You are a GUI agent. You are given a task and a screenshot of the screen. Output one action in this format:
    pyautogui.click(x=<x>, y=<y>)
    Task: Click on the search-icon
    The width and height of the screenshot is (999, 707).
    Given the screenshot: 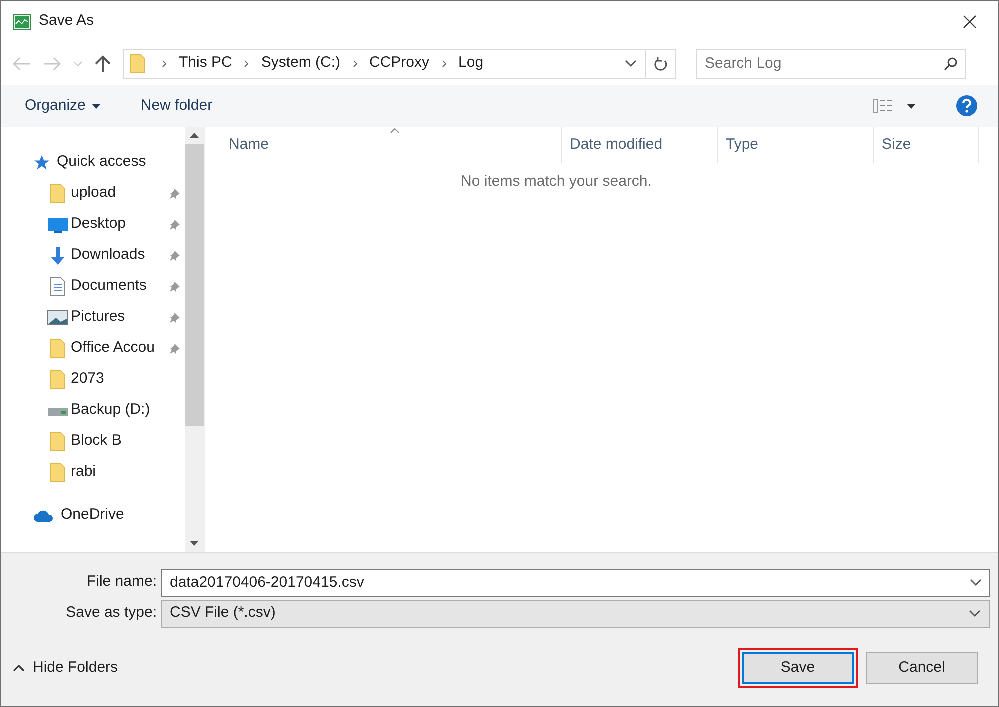 What is the action you would take?
    pyautogui.click(x=951, y=63)
    